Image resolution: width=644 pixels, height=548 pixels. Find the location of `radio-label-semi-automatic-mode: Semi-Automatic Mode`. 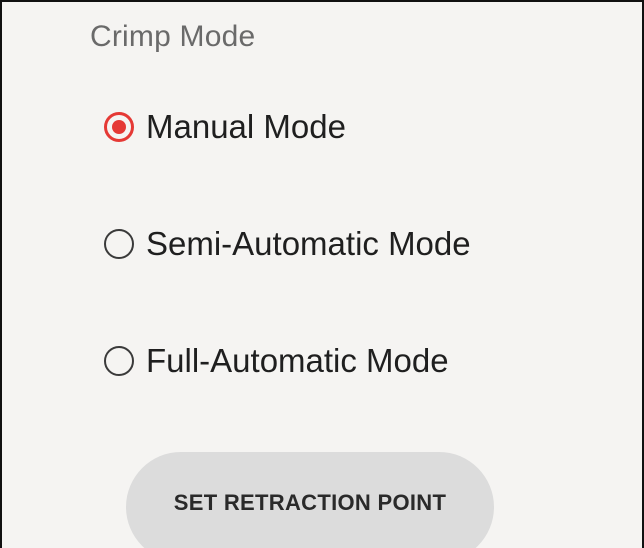

radio-label-semi-automatic-mode: Semi-Automatic Mode is located at coordinates (308, 243).